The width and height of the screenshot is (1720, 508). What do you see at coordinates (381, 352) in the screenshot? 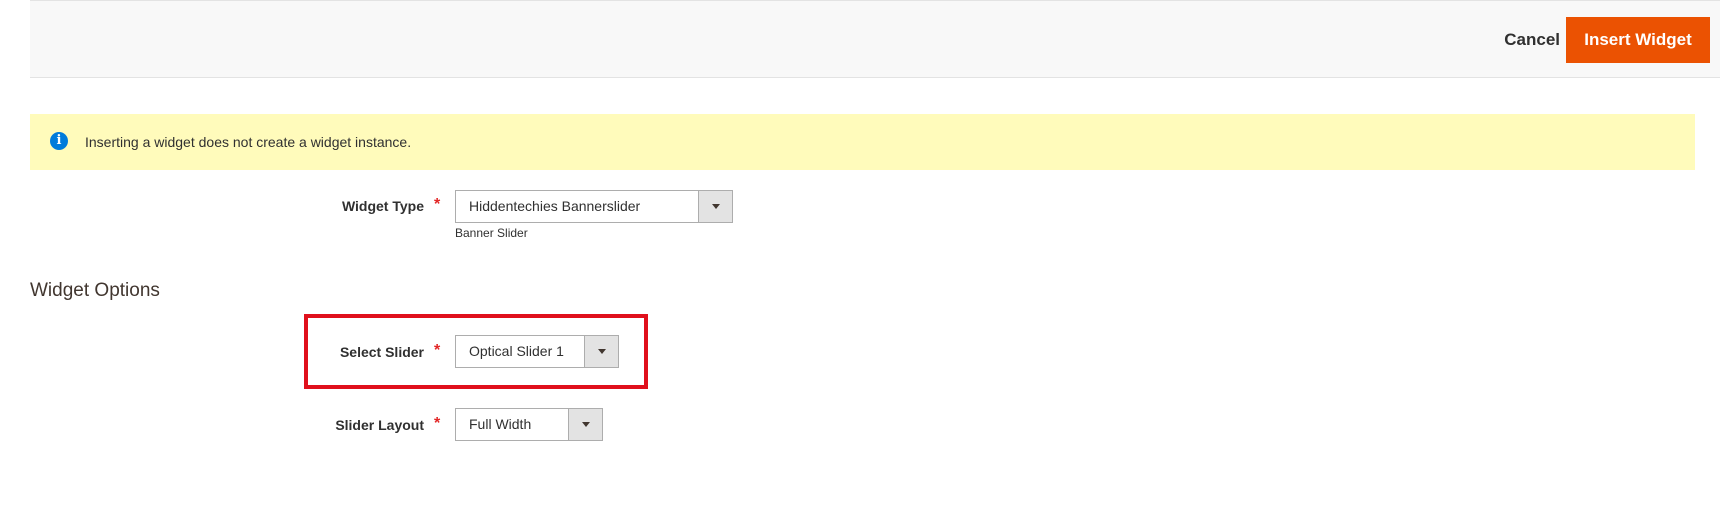
I see `select-slider-label: Select Slider` at bounding box center [381, 352].